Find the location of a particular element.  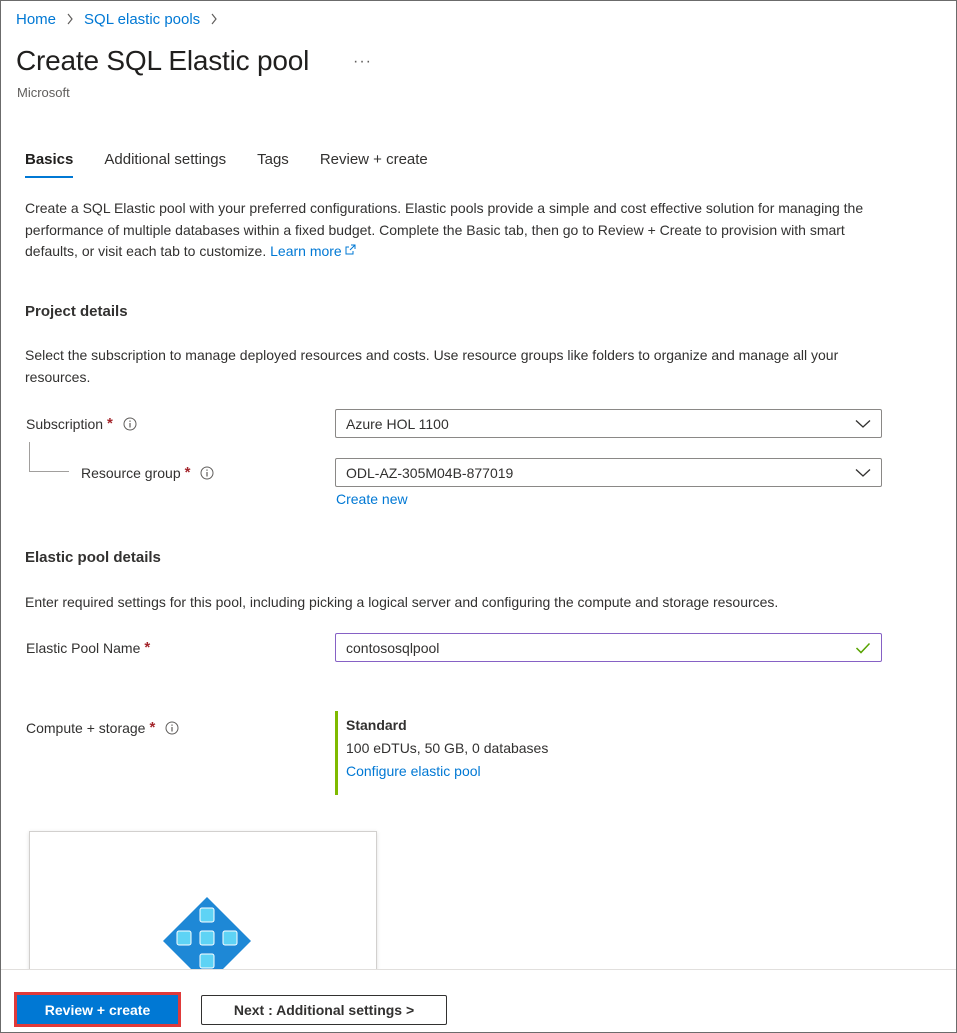

resource-group-label-text: Resource group is located at coordinates (131, 472).